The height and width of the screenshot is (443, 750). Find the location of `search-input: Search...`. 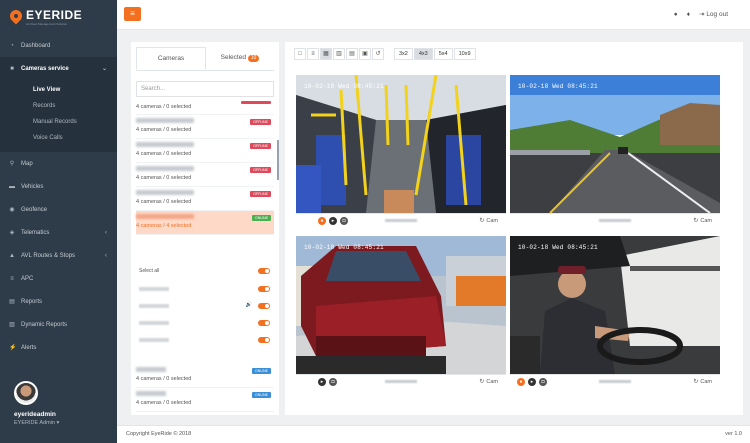

search-input: Search... is located at coordinates (205, 89).